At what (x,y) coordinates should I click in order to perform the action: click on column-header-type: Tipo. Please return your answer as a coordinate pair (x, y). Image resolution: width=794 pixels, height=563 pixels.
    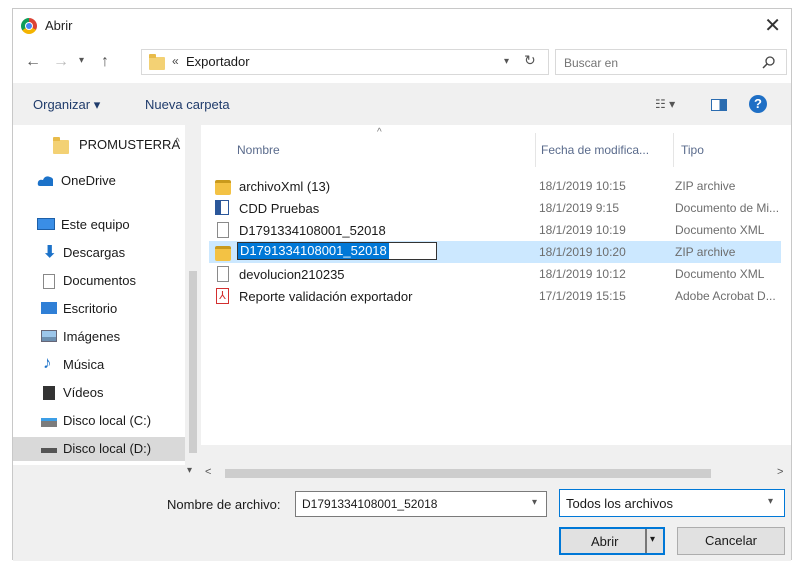
    Looking at the image, I should click on (692, 150).